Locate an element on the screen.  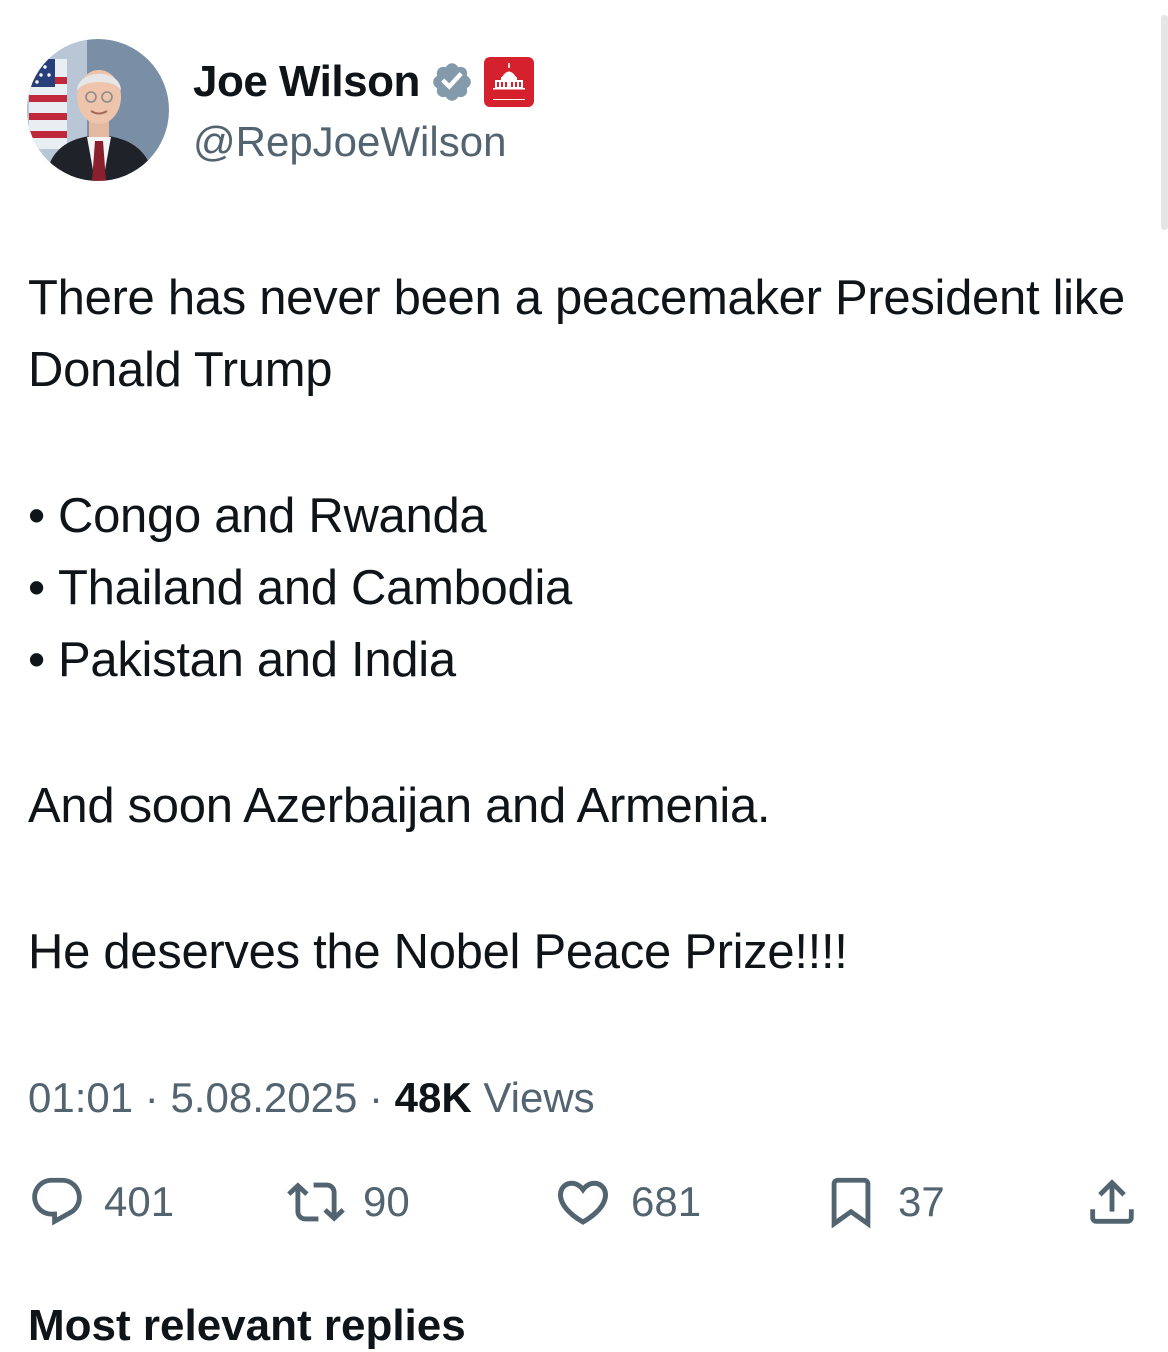
share-button is located at coordinates (1112, 1202).